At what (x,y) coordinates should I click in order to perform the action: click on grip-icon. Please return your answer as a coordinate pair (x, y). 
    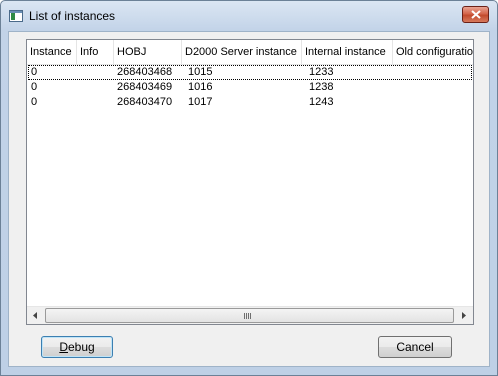
    Looking at the image, I should click on (248, 316).